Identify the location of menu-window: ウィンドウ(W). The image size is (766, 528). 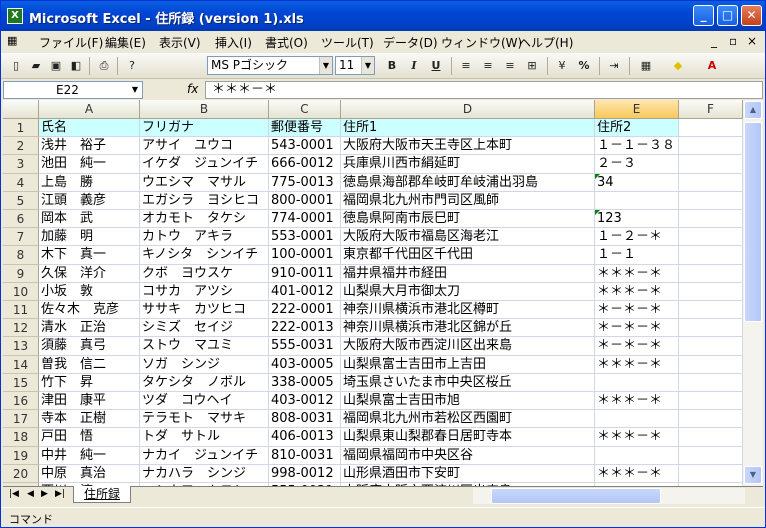
(481, 42).